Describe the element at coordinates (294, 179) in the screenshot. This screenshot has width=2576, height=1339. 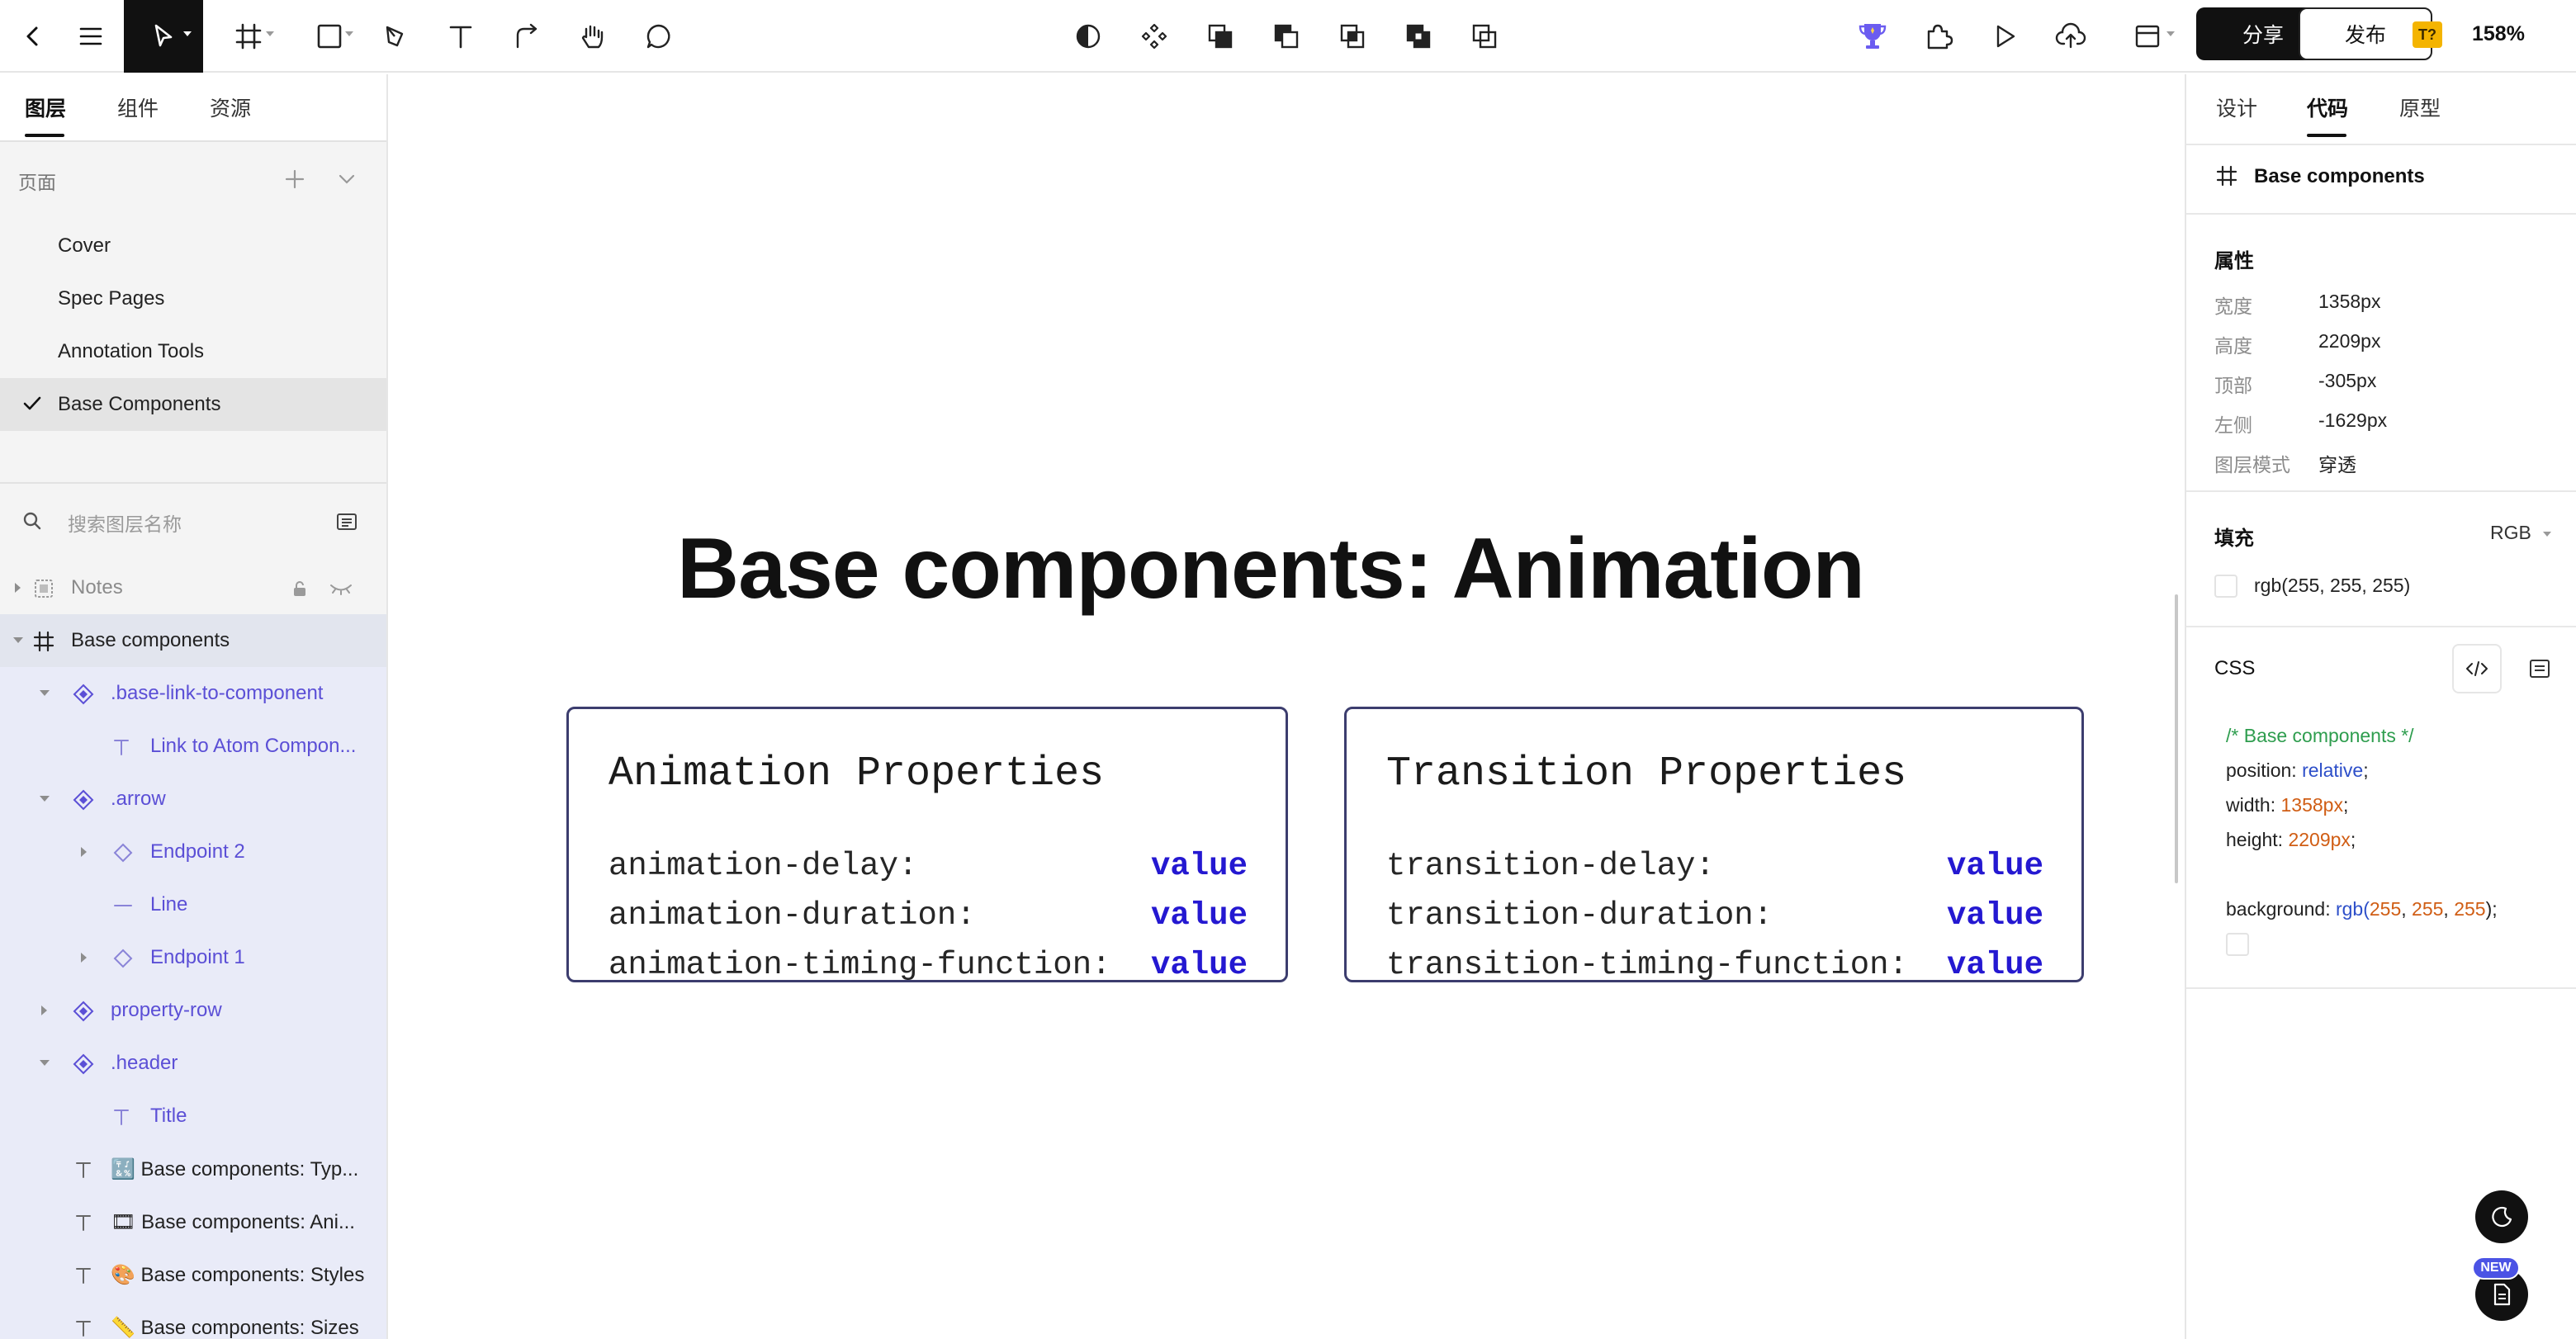
I see `add-page-icon` at that location.